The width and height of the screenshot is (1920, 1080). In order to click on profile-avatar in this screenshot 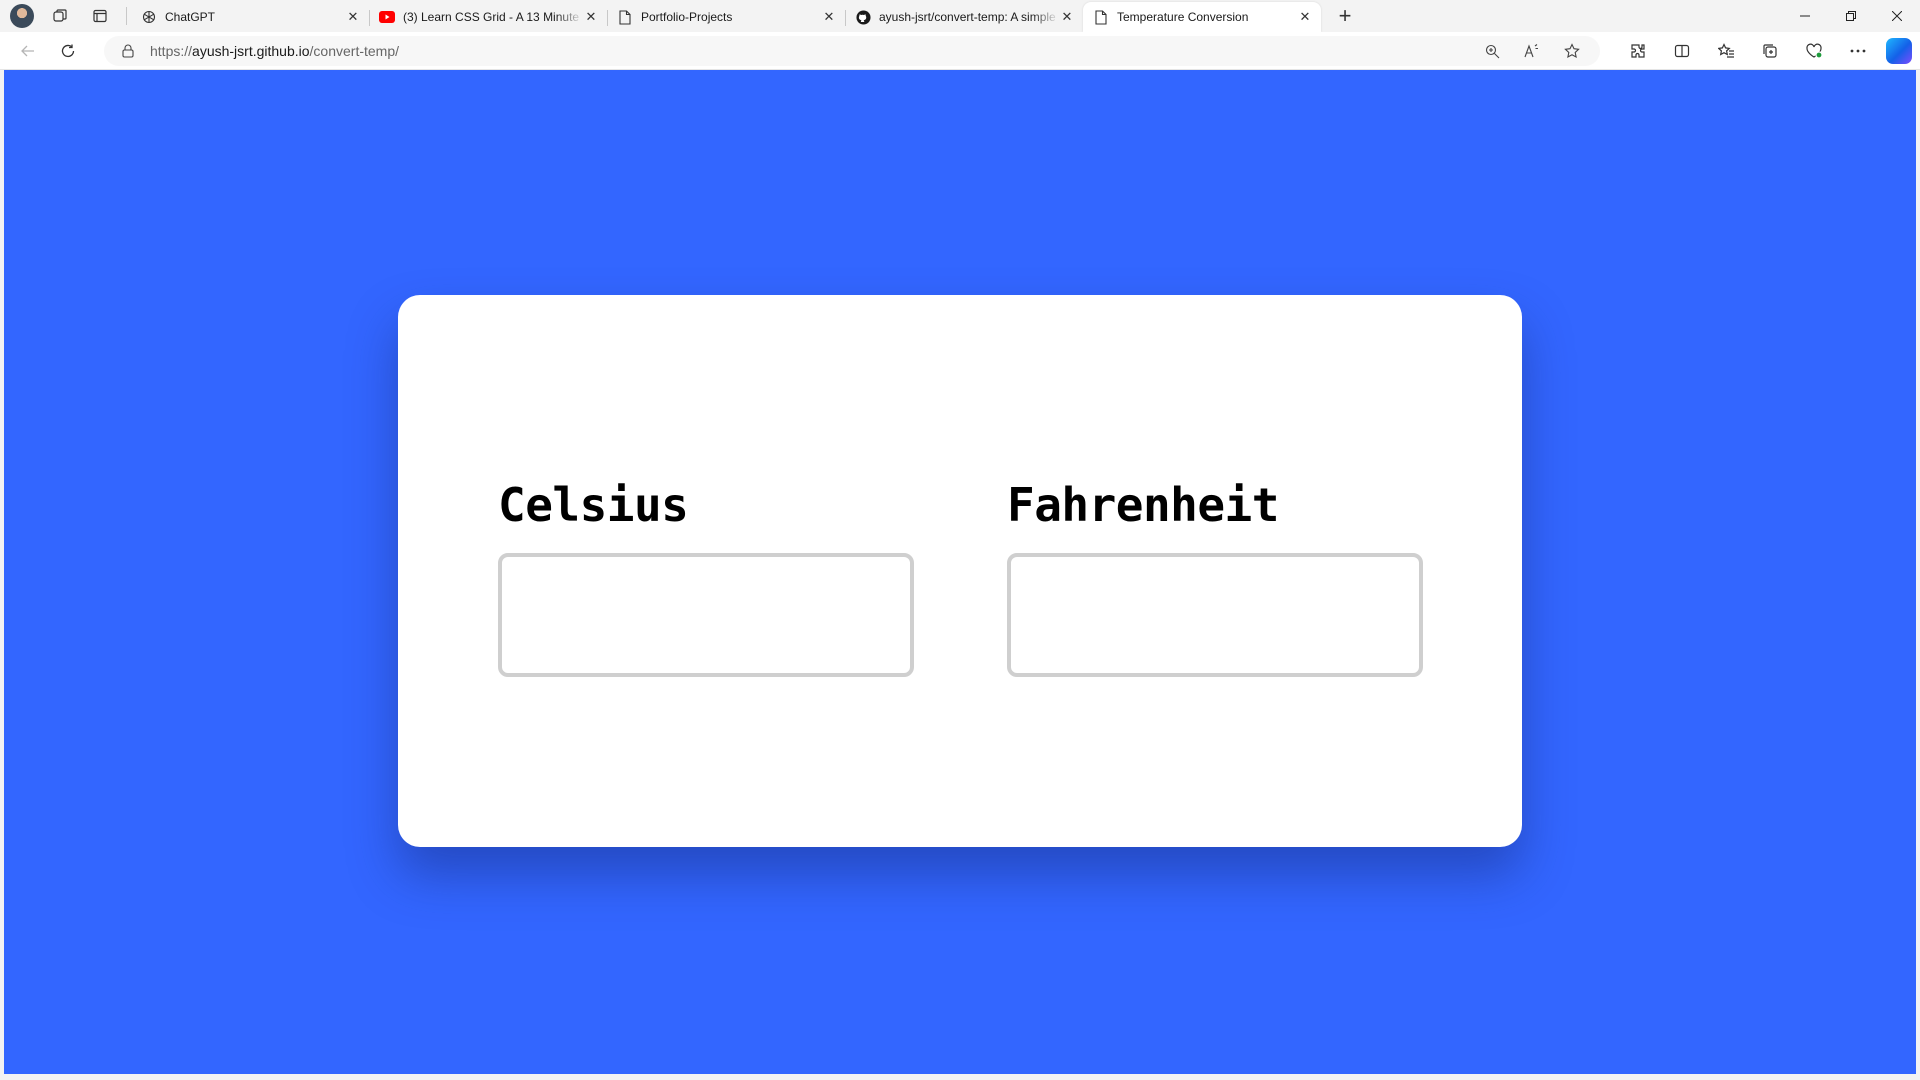, I will do `click(22, 16)`.